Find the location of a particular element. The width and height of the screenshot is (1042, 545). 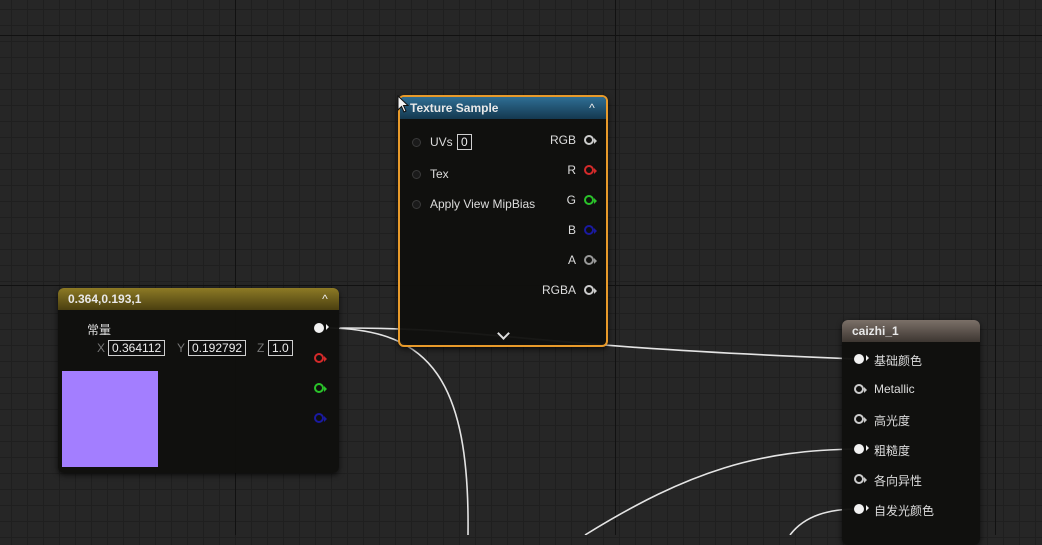

tex-label: Tex is located at coordinates (439, 174).